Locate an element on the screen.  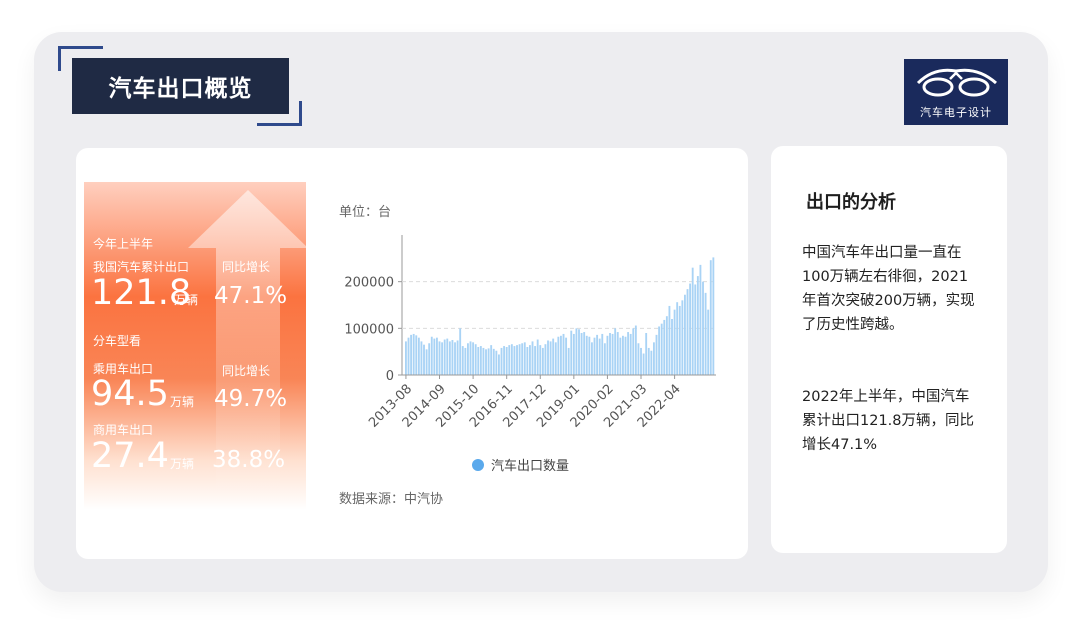
period-label: 今年上半年 is located at coordinates (123, 244).